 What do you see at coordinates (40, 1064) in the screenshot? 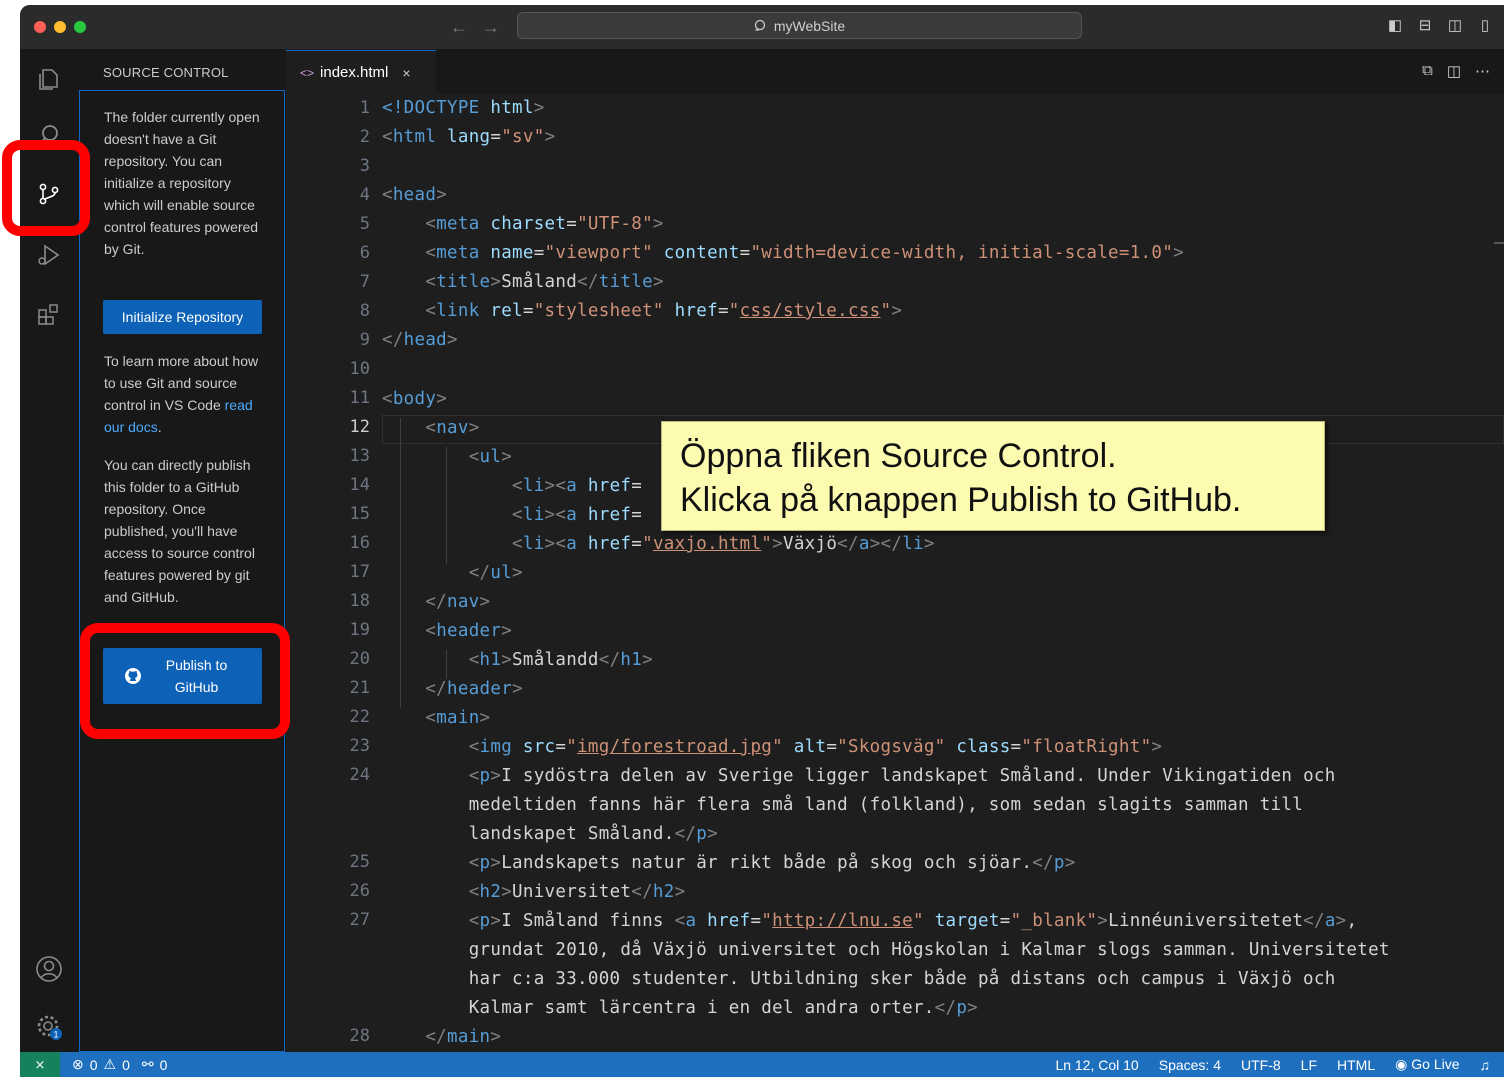
I see `remote-indicator: ⨯` at bounding box center [40, 1064].